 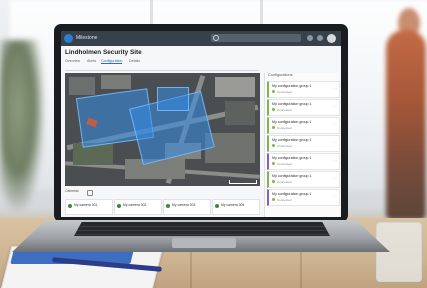 What do you see at coordinates (406, 125) in the screenshot?
I see `background-person` at bounding box center [406, 125].